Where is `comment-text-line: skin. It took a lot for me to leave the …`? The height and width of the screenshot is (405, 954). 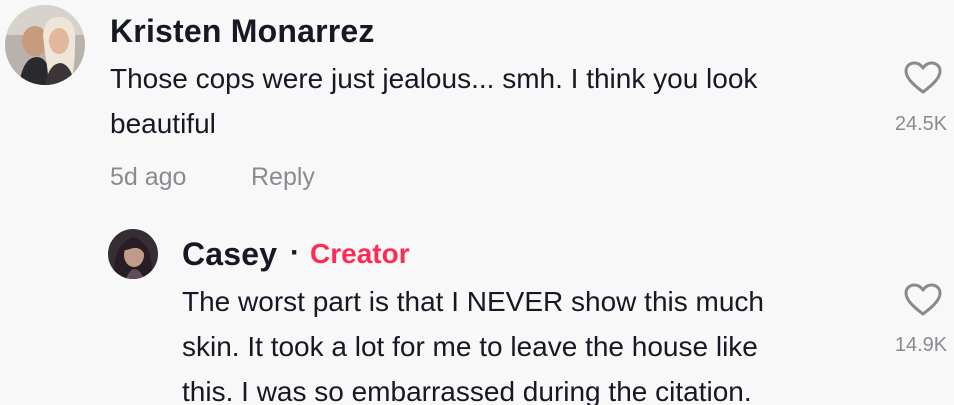
comment-text-line: skin. It took a lot for me to leave the … is located at coordinates (470, 346).